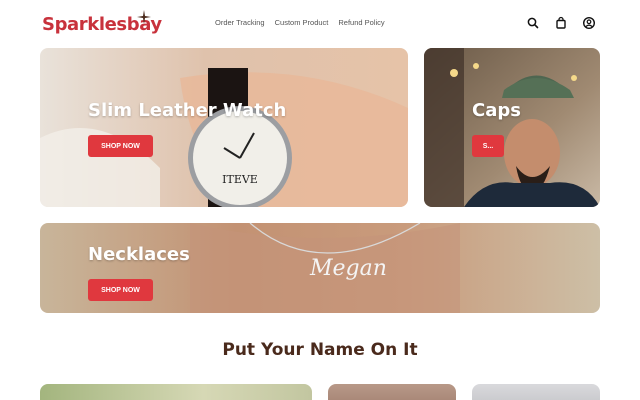 The height and width of the screenshot is (400, 640). I want to click on nav-order-tracking: Order Tracking, so click(240, 22).